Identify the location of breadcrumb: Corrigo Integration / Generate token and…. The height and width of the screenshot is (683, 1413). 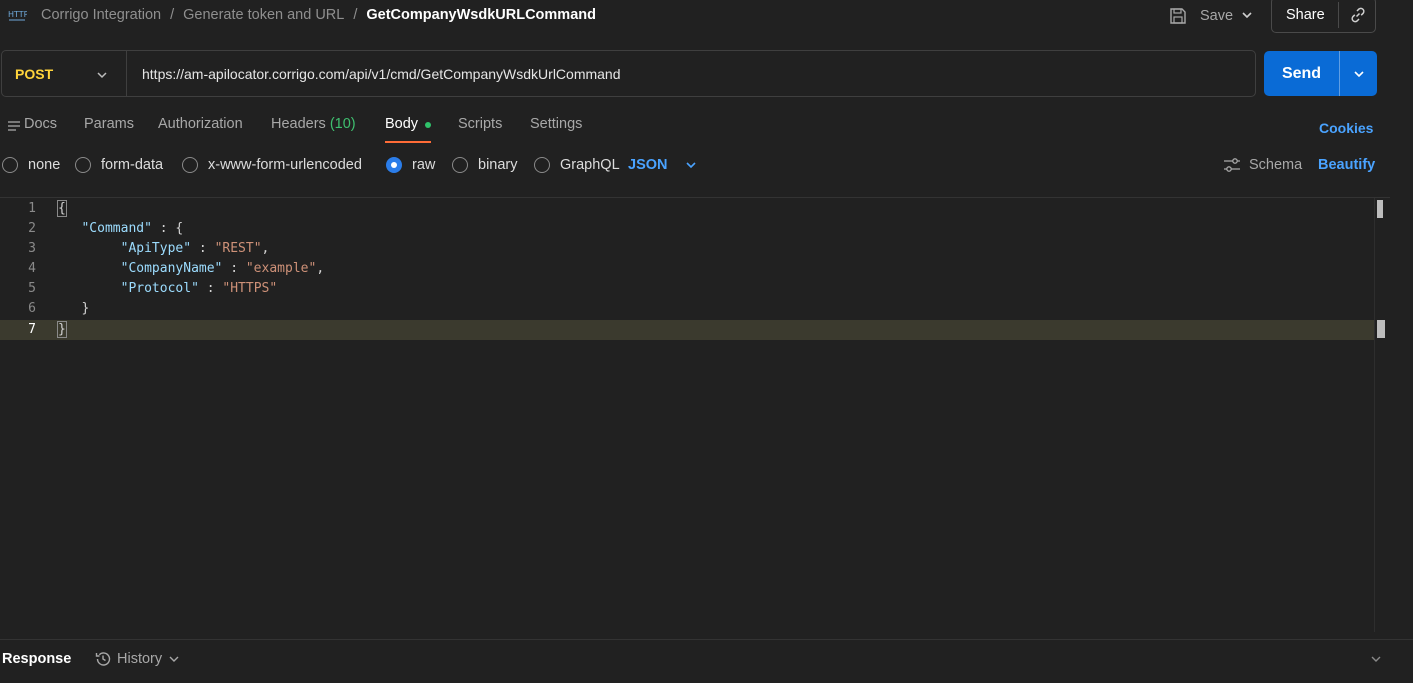
(318, 15).